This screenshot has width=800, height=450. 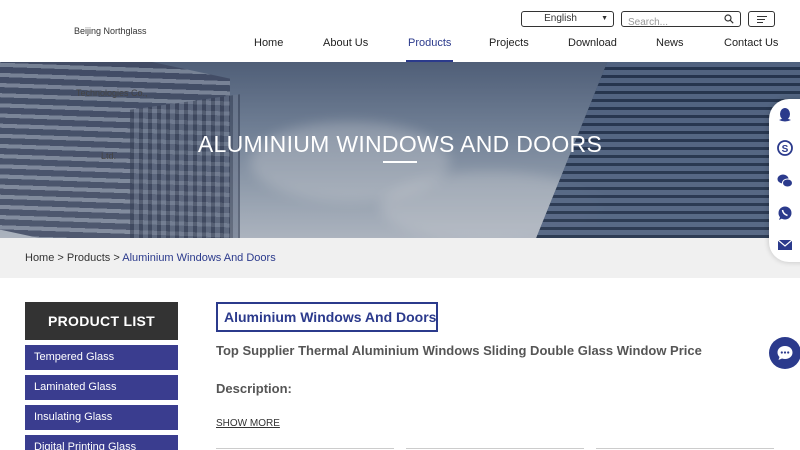 What do you see at coordinates (785, 115) in the screenshot?
I see `qq-icon` at bounding box center [785, 115].